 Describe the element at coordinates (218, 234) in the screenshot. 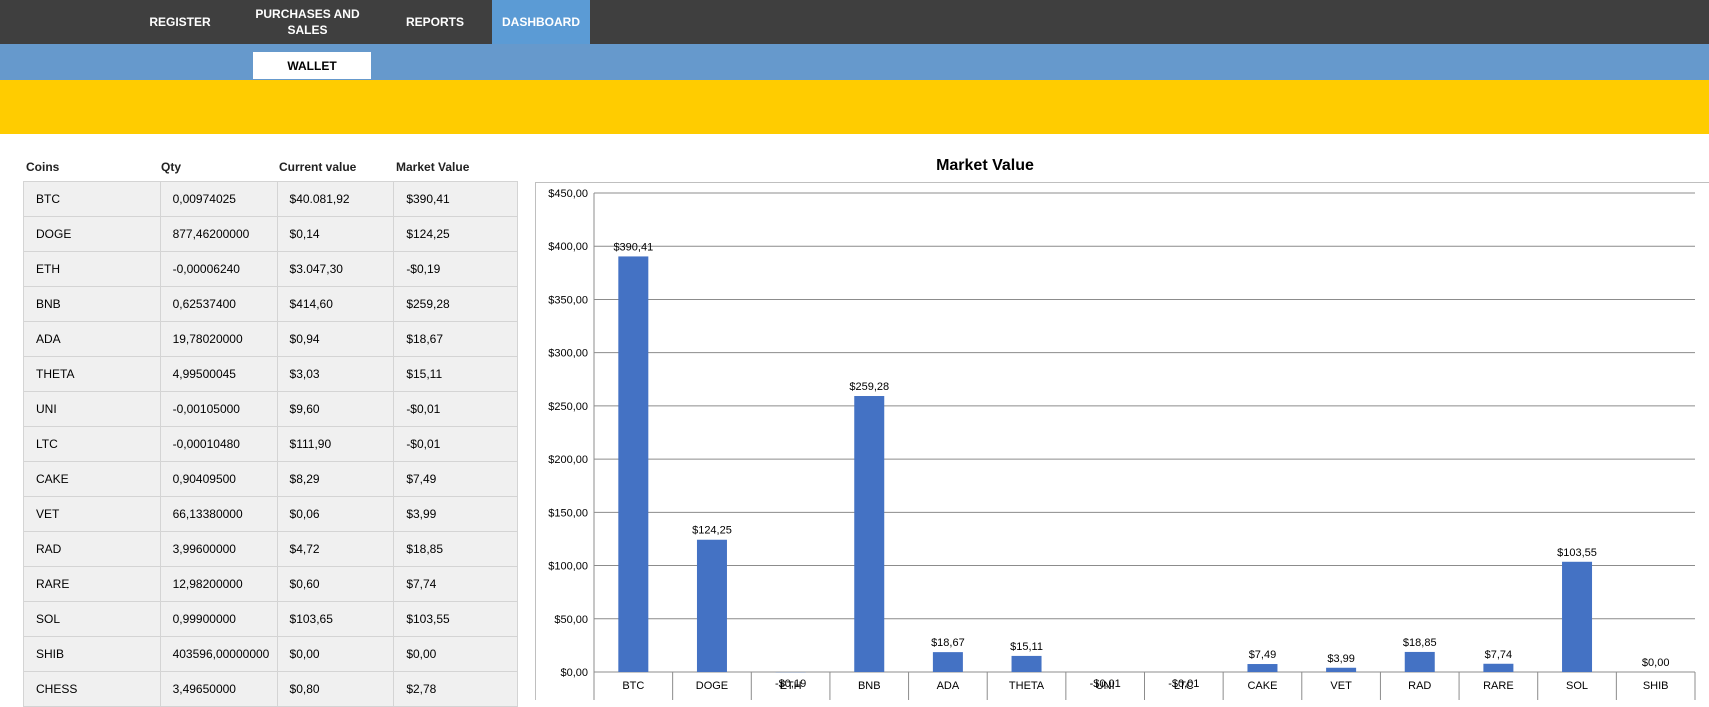

I see `cell-qty: 877,46200000` at that location.